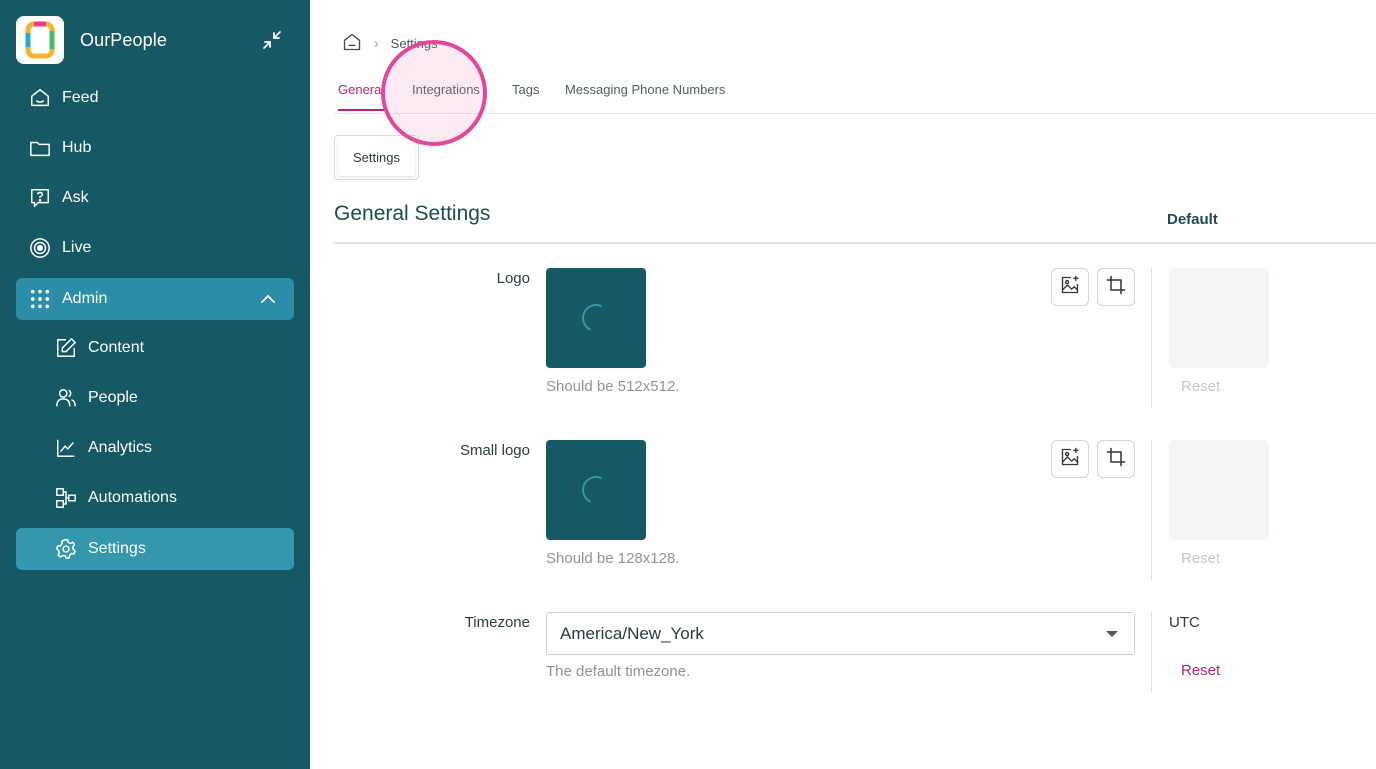 The width and height of the screenshot is (1376, 769). I want to click on logo-label: Logo, so click(513, 278).